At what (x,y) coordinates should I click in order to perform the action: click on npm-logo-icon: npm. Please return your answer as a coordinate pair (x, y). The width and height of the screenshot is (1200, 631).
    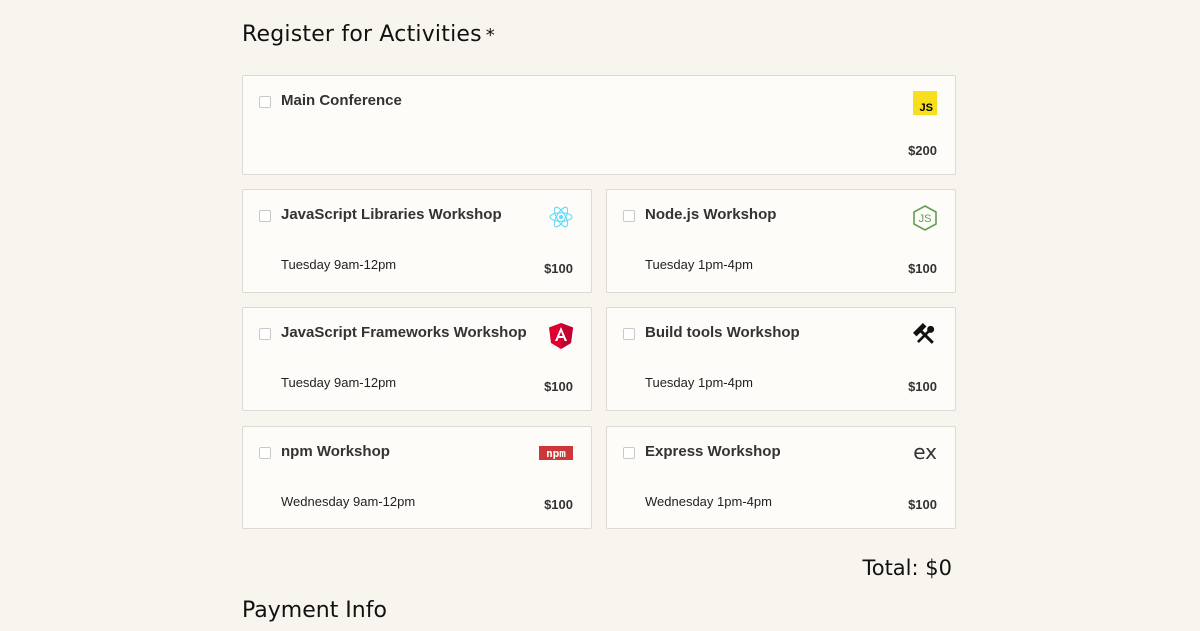
    Looking at the image, I should click on (556, 455).